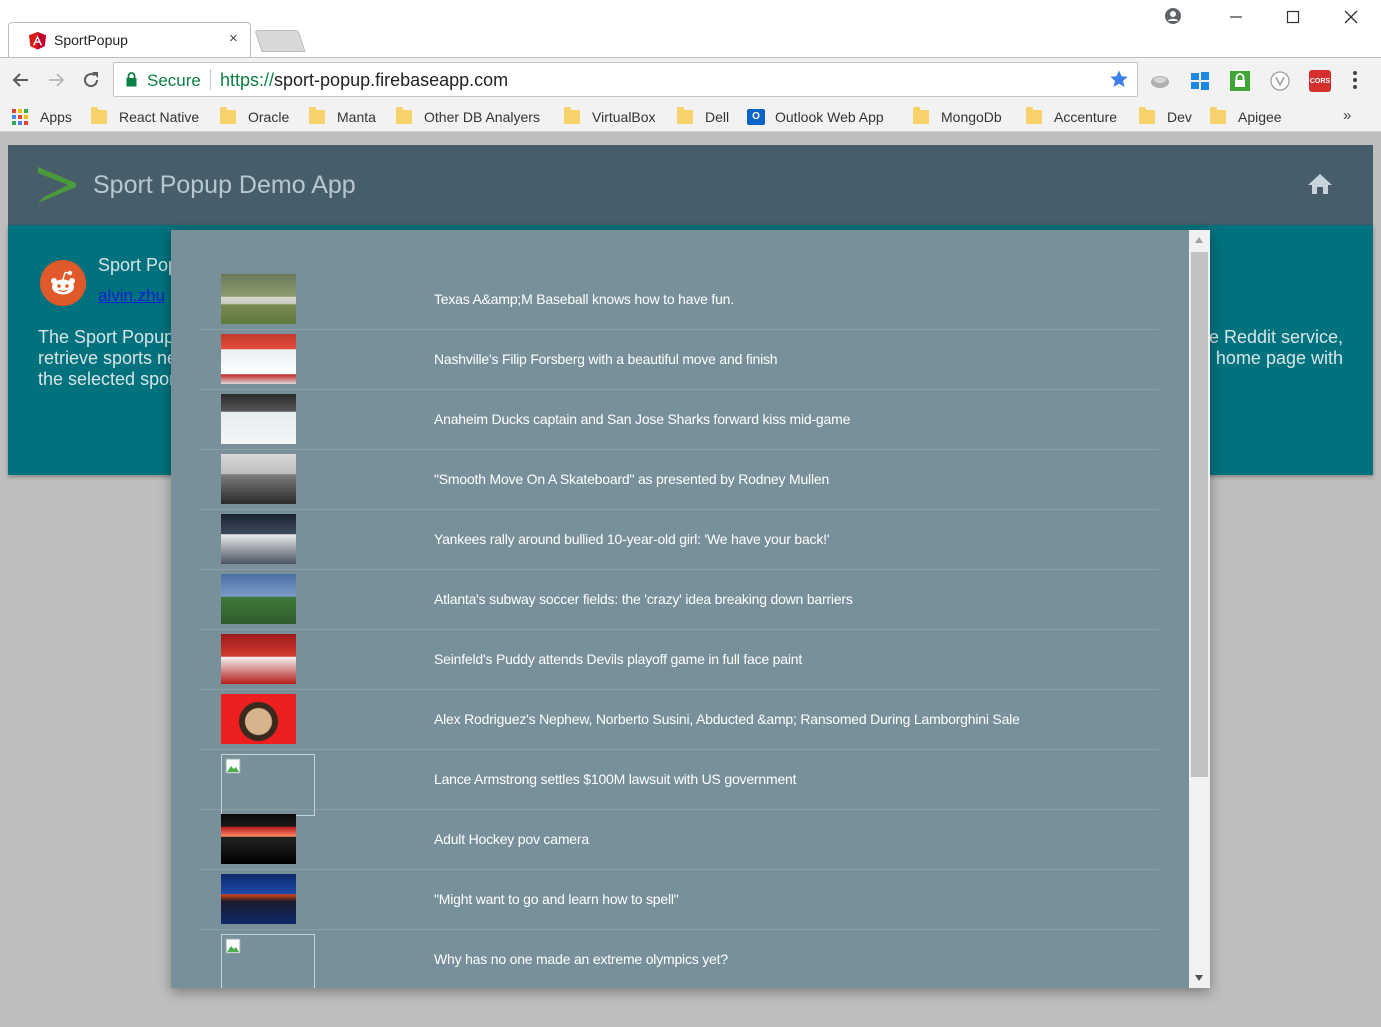  Describe the element at coordinates (224, 185) in the screenshot. I see `app-title: Sport Popup Demo App` at that location.